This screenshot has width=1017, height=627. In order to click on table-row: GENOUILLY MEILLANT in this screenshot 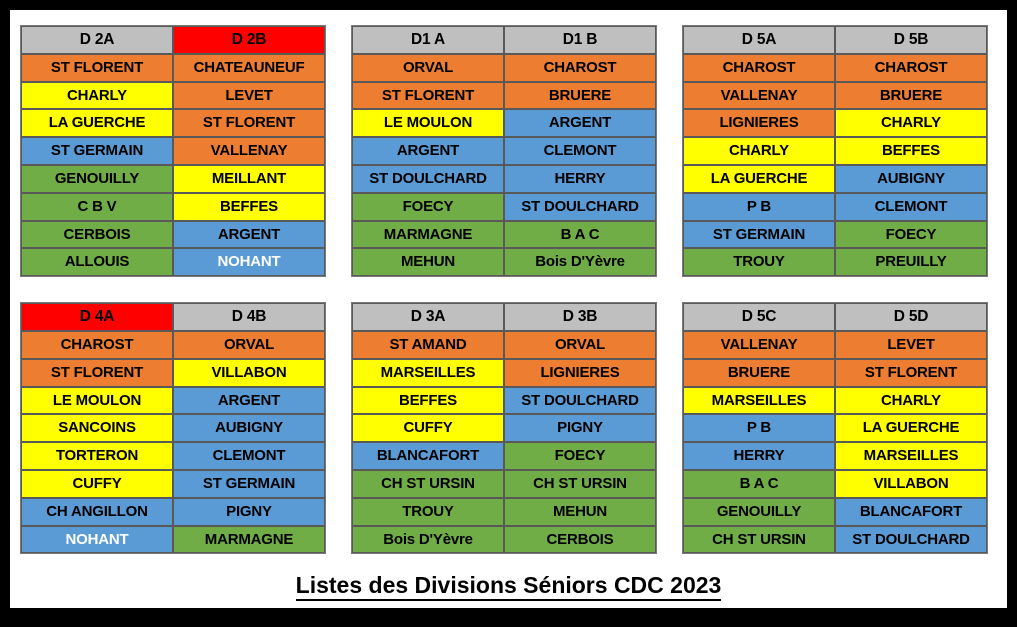, I will do `click(173, 178)`.